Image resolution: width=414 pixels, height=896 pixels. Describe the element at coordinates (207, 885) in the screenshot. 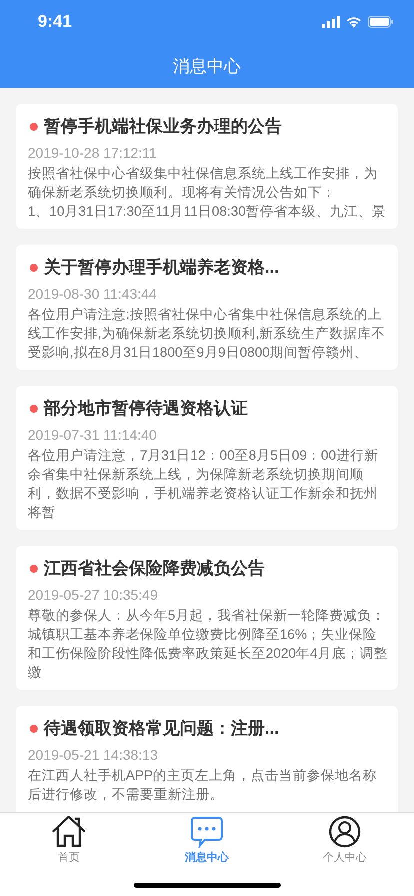

I see `home-indicator` at that location.